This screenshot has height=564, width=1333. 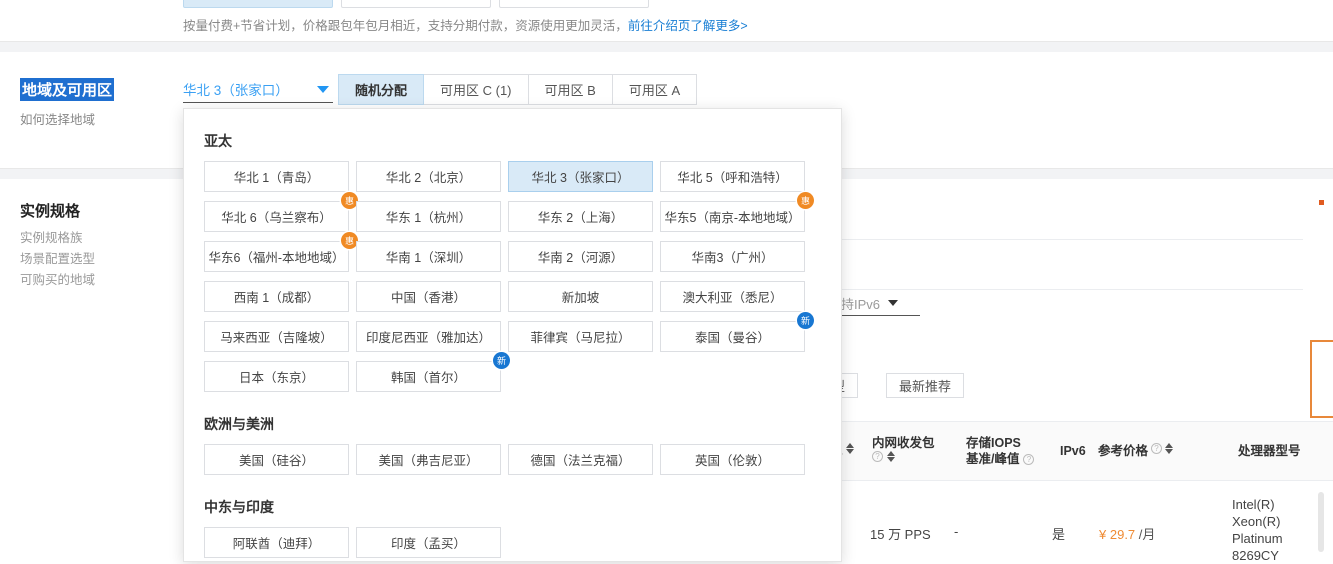 I want to click on th-iops-label-2: 基准/峰值, so click(x=993, y=459).